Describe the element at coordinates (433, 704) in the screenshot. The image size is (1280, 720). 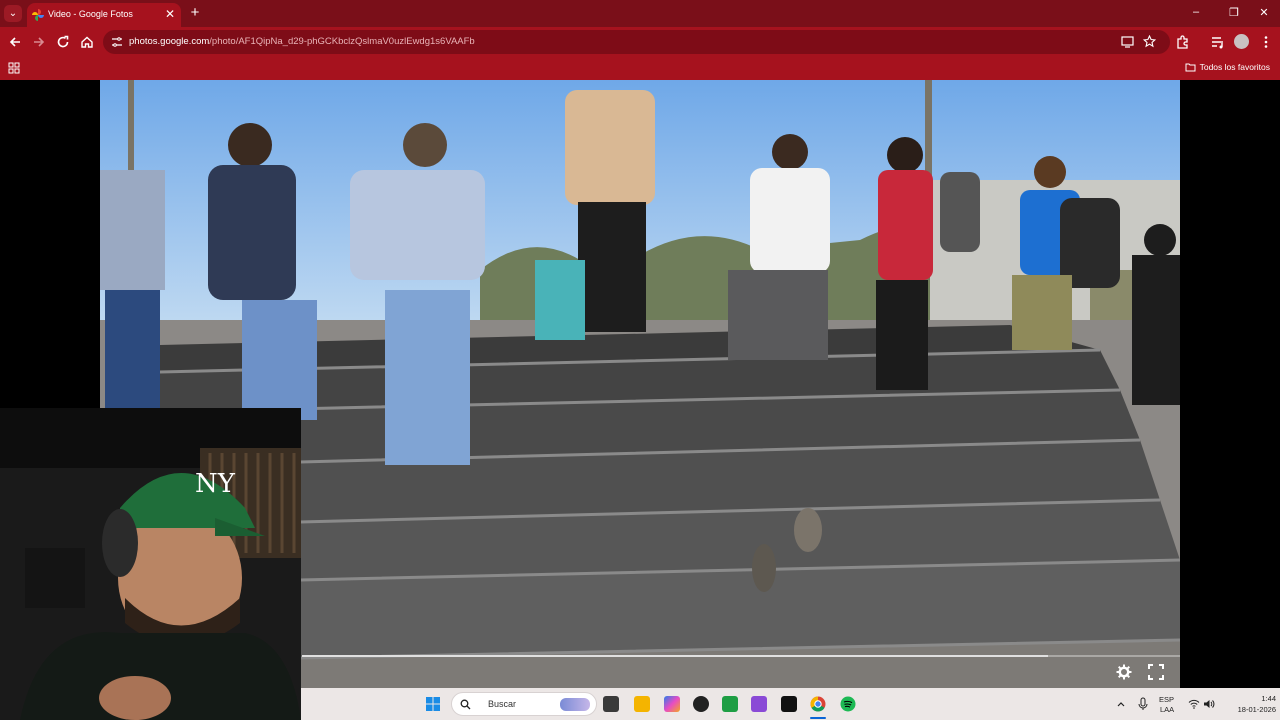
I see `windows-start-icon` at that location.